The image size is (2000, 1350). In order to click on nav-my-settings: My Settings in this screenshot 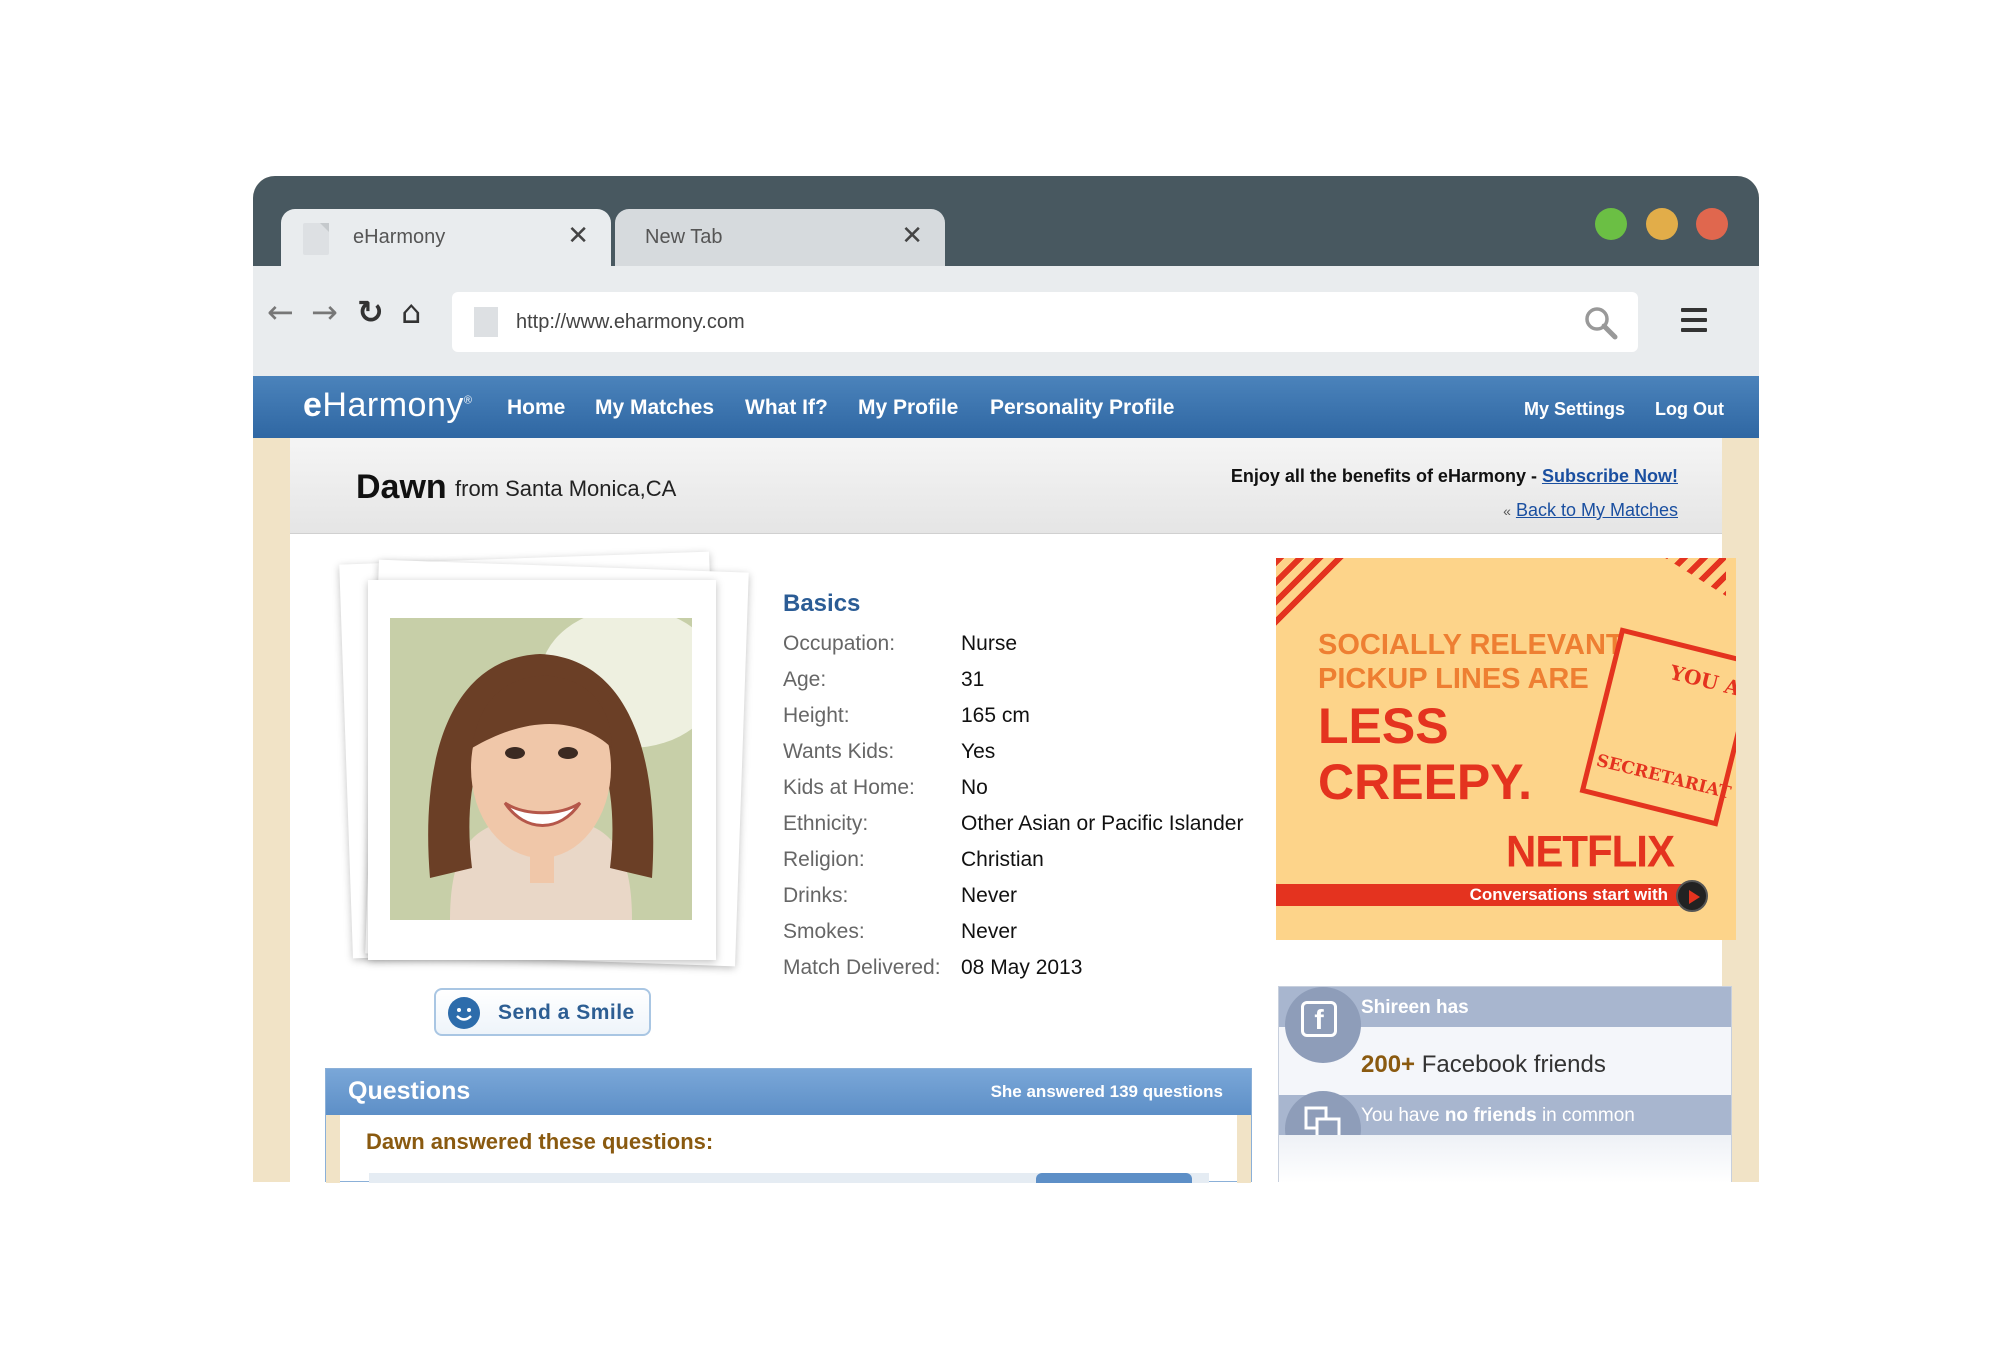, I will do `click(1574, 409)`.